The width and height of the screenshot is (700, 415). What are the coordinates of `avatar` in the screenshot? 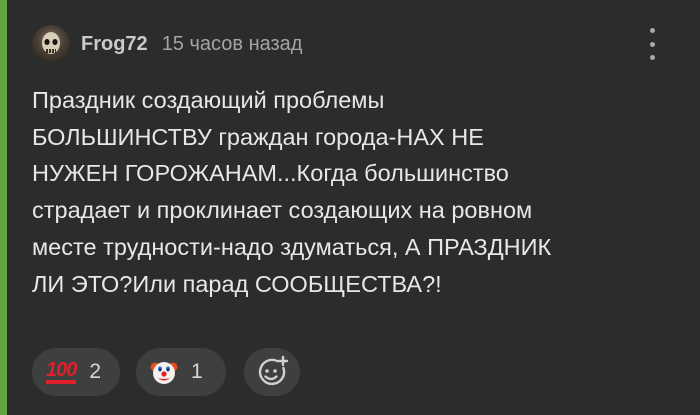 It's located at (51, 44).